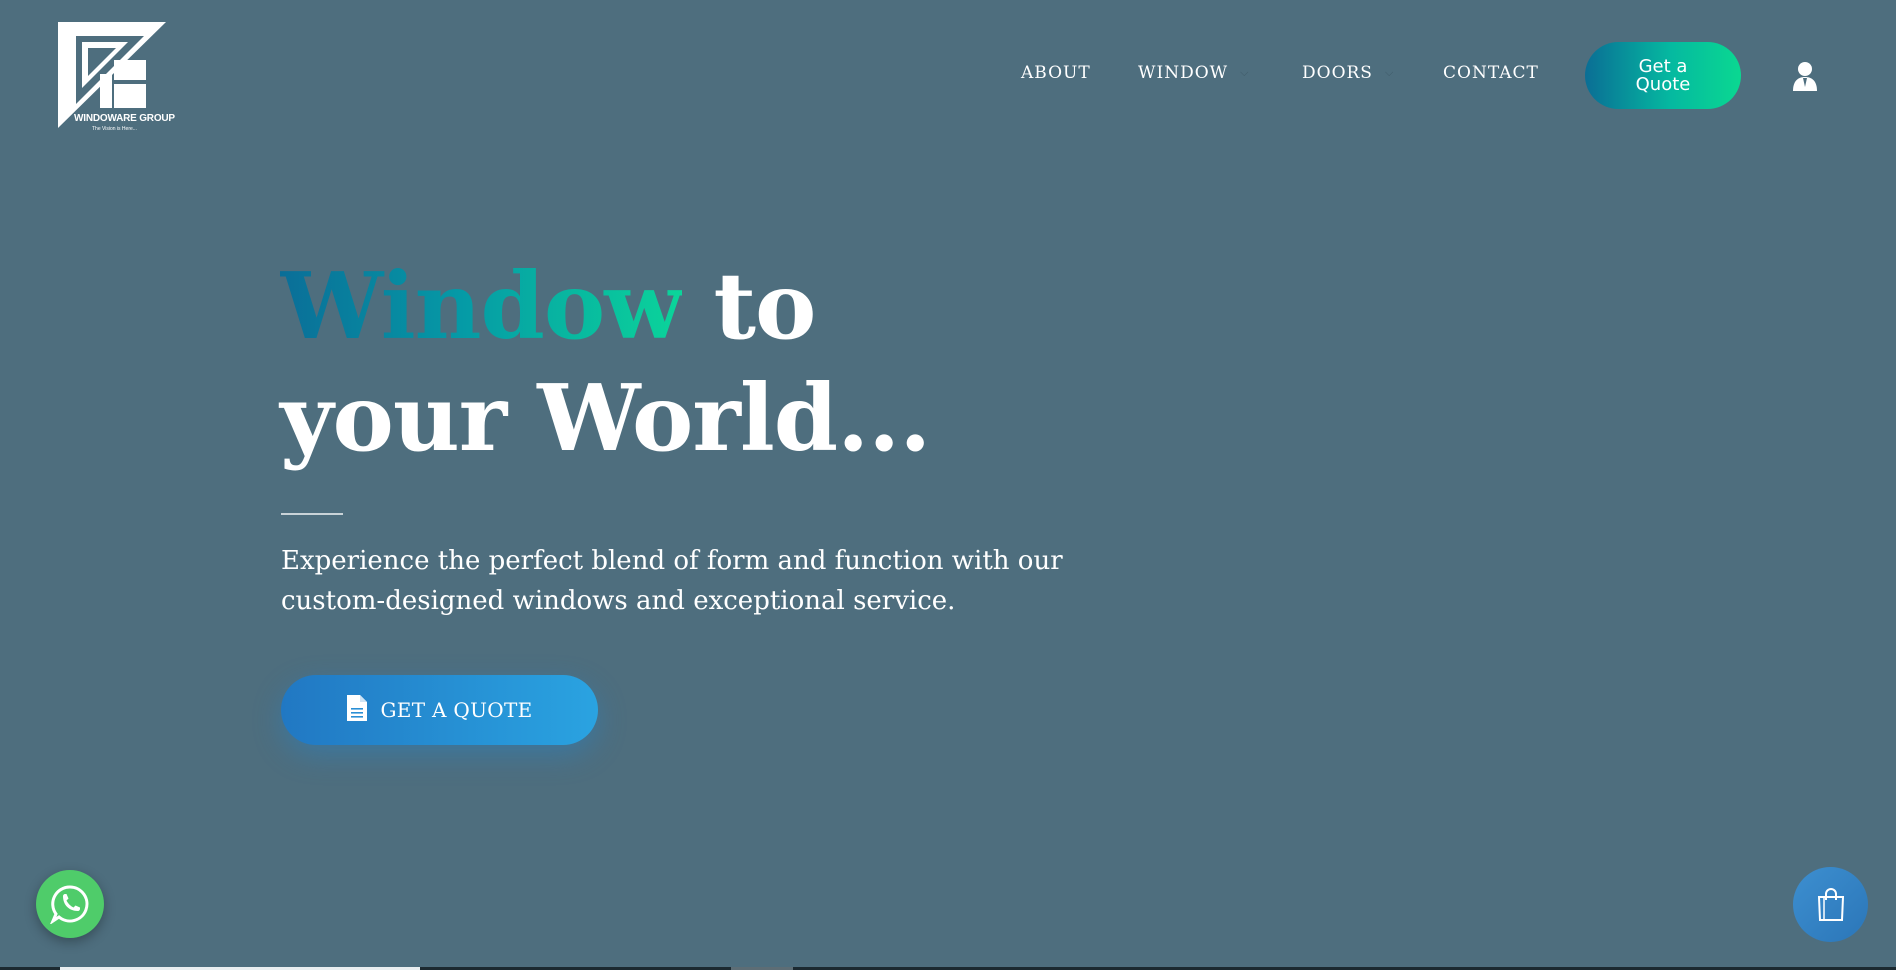  What do you see at coordinates (1663, 66) in the screenshot?
I see `quote-button-line1: Get a` at bounding box center [1663, 66].